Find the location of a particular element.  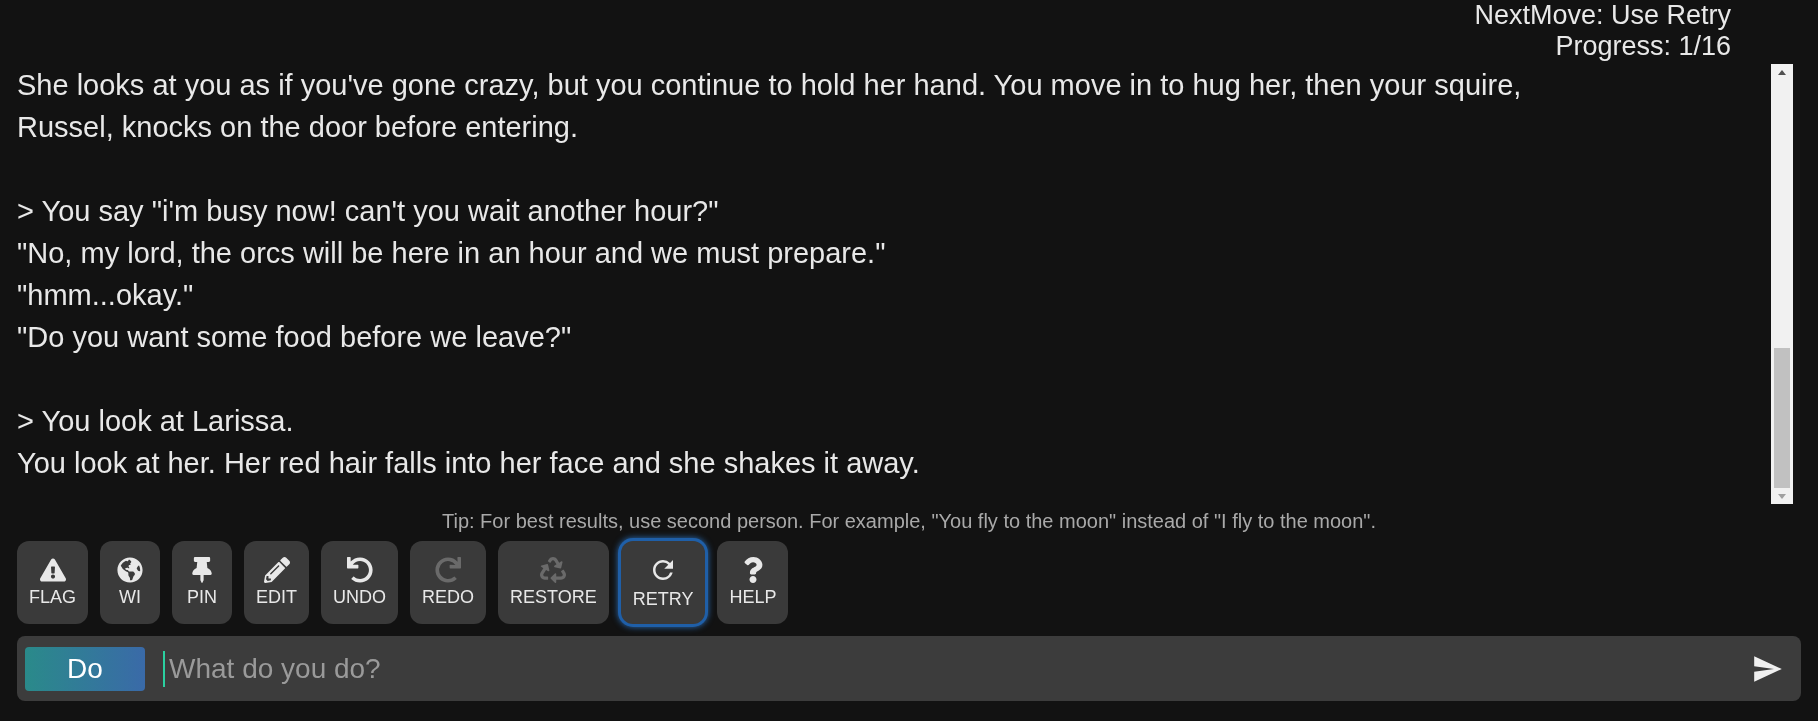

toolbar-button: PIN is located at coordinates (202, 582).